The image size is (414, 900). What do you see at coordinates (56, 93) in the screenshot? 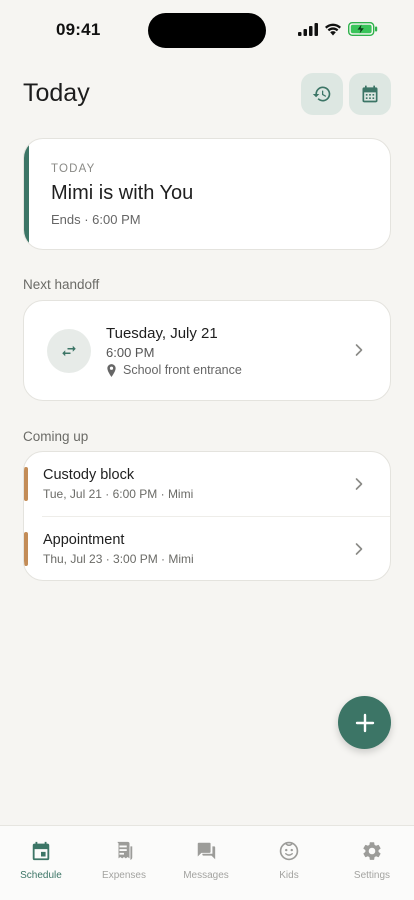
I see `page-title: Today` at bounding box center [56, 93].